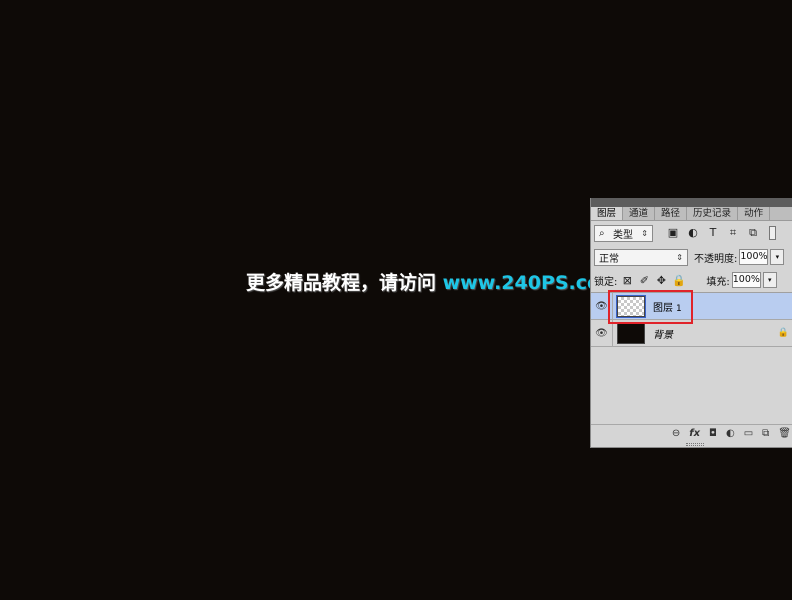  What do you see at coordinates (718, 282) in the screenshot?
I see `fill-label: 填充:` at bounding box center [718, 282].